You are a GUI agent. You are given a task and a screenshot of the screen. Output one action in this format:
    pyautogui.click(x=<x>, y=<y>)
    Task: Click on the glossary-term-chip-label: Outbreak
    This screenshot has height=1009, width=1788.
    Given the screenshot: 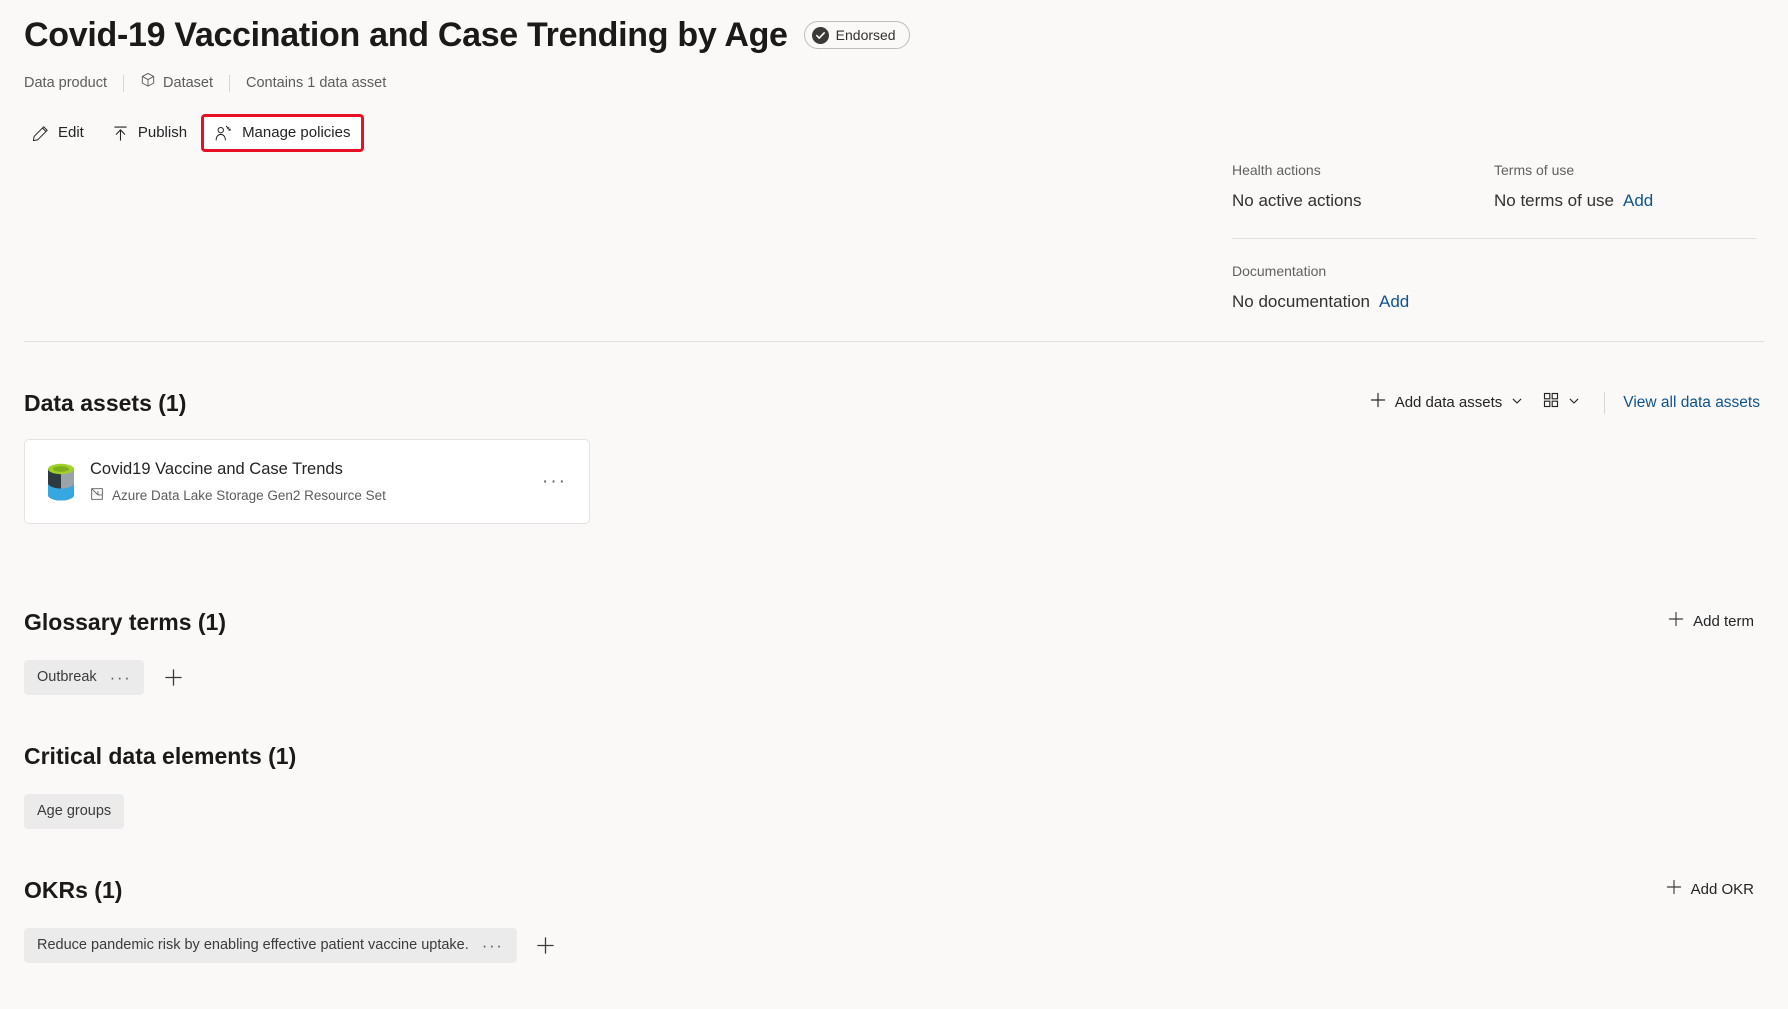 What is the action you would take?
    pyautogui.click(x=67, y=677)
    